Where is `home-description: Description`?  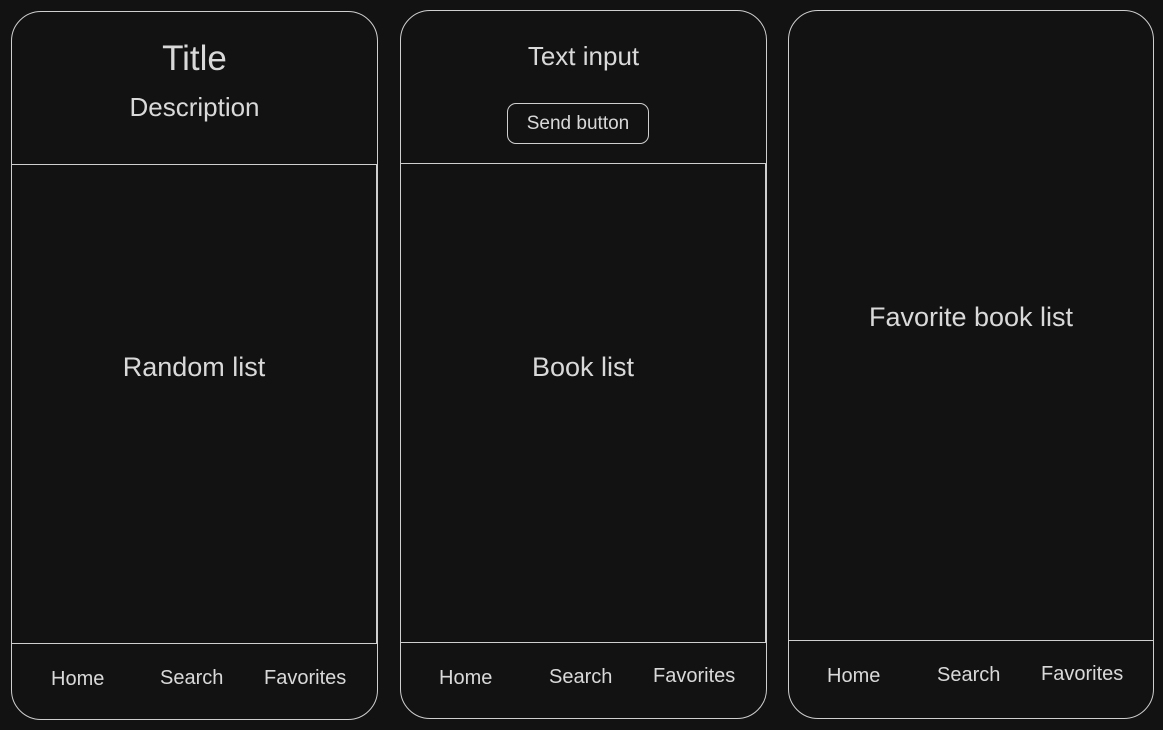
home-description: Description is located at coordinates (194, 107).